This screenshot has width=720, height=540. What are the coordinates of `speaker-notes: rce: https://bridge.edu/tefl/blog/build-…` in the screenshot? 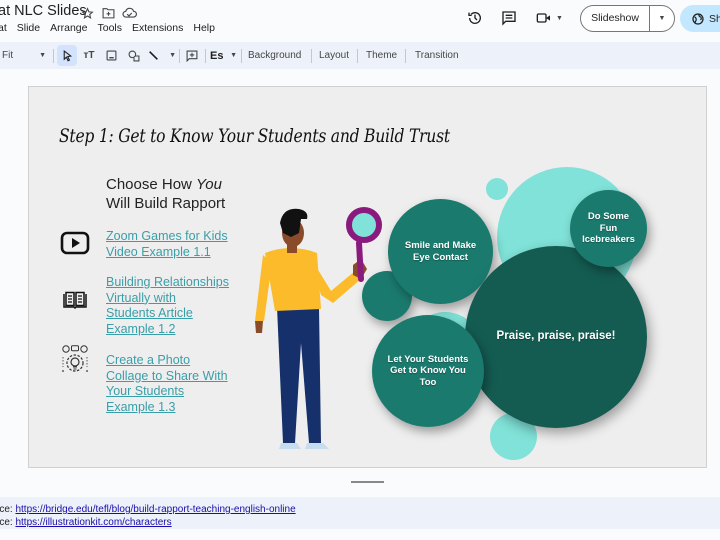 It's located at (360, 513).